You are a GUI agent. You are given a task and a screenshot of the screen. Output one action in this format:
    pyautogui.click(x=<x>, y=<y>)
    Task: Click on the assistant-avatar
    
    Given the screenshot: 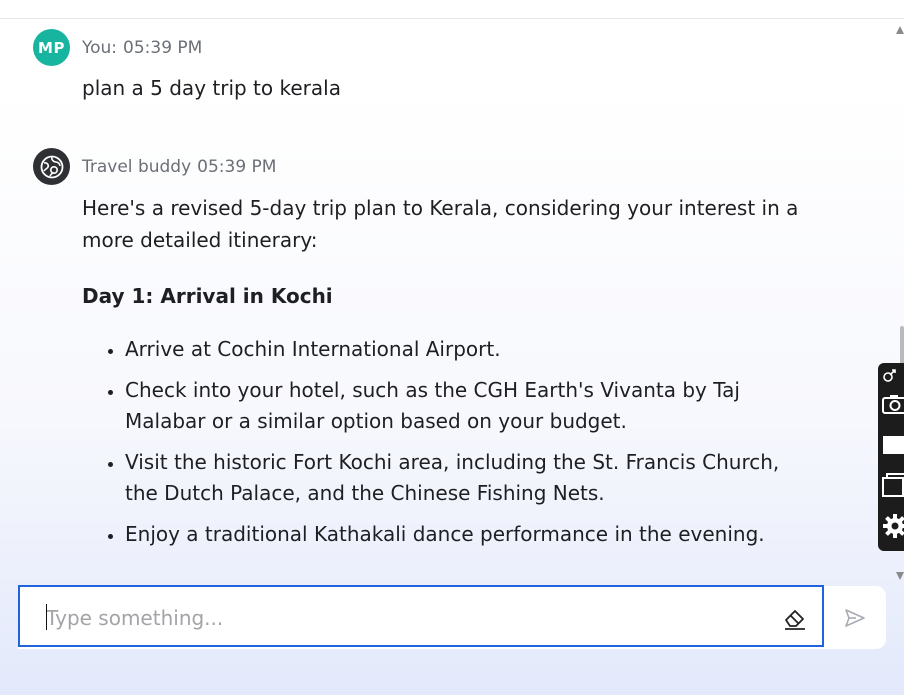 What is the action you would take?
    pyautogui.click(x=51, y=166)
    